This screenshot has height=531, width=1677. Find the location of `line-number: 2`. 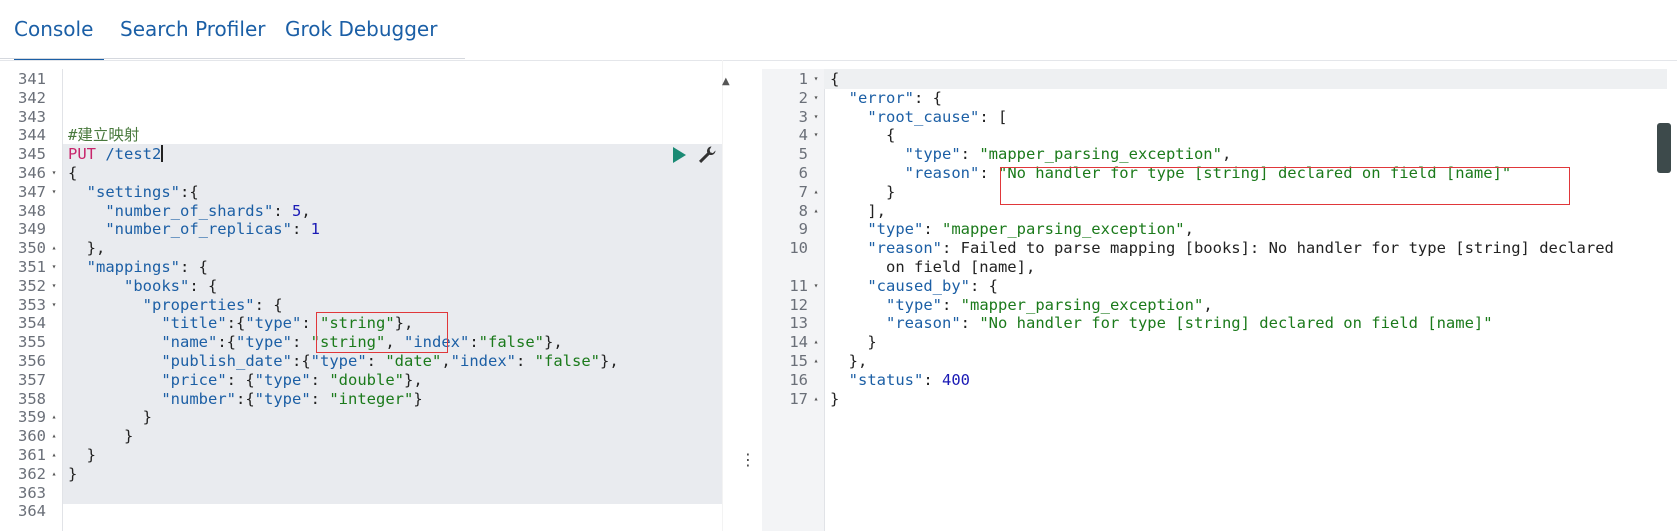

line-number: 2 is located at coordinates (803, 97).